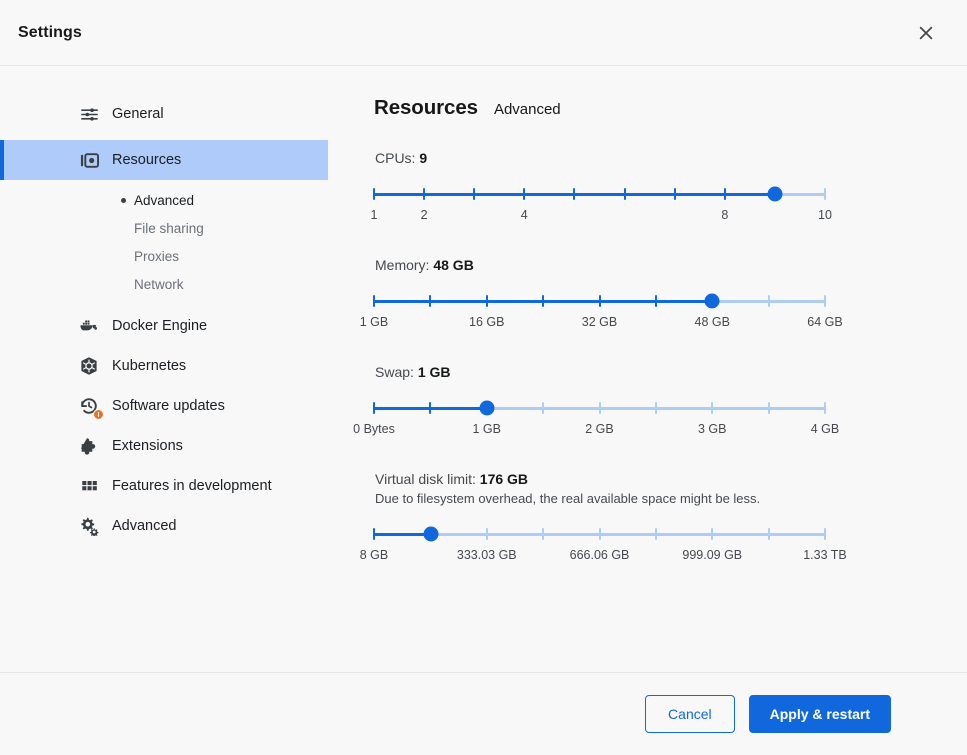 This screenshot has width=967, height=755. I want to click on sidebar-item-label: Extensions, so click(147, 446).